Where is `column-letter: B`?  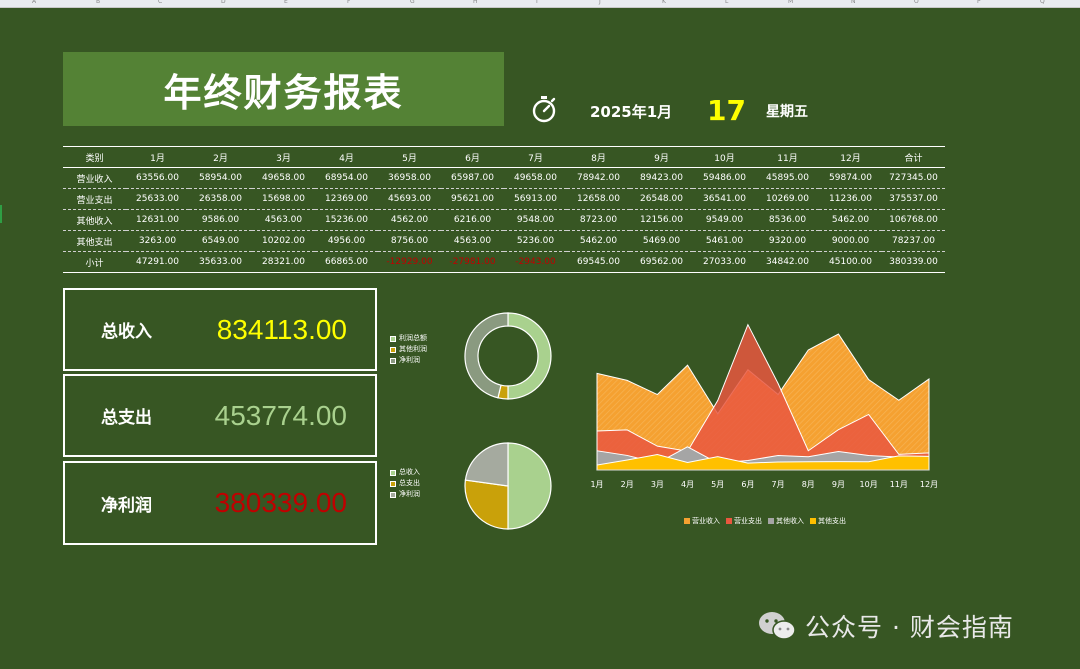 column-letter: B is located at coordinates (98, 3).